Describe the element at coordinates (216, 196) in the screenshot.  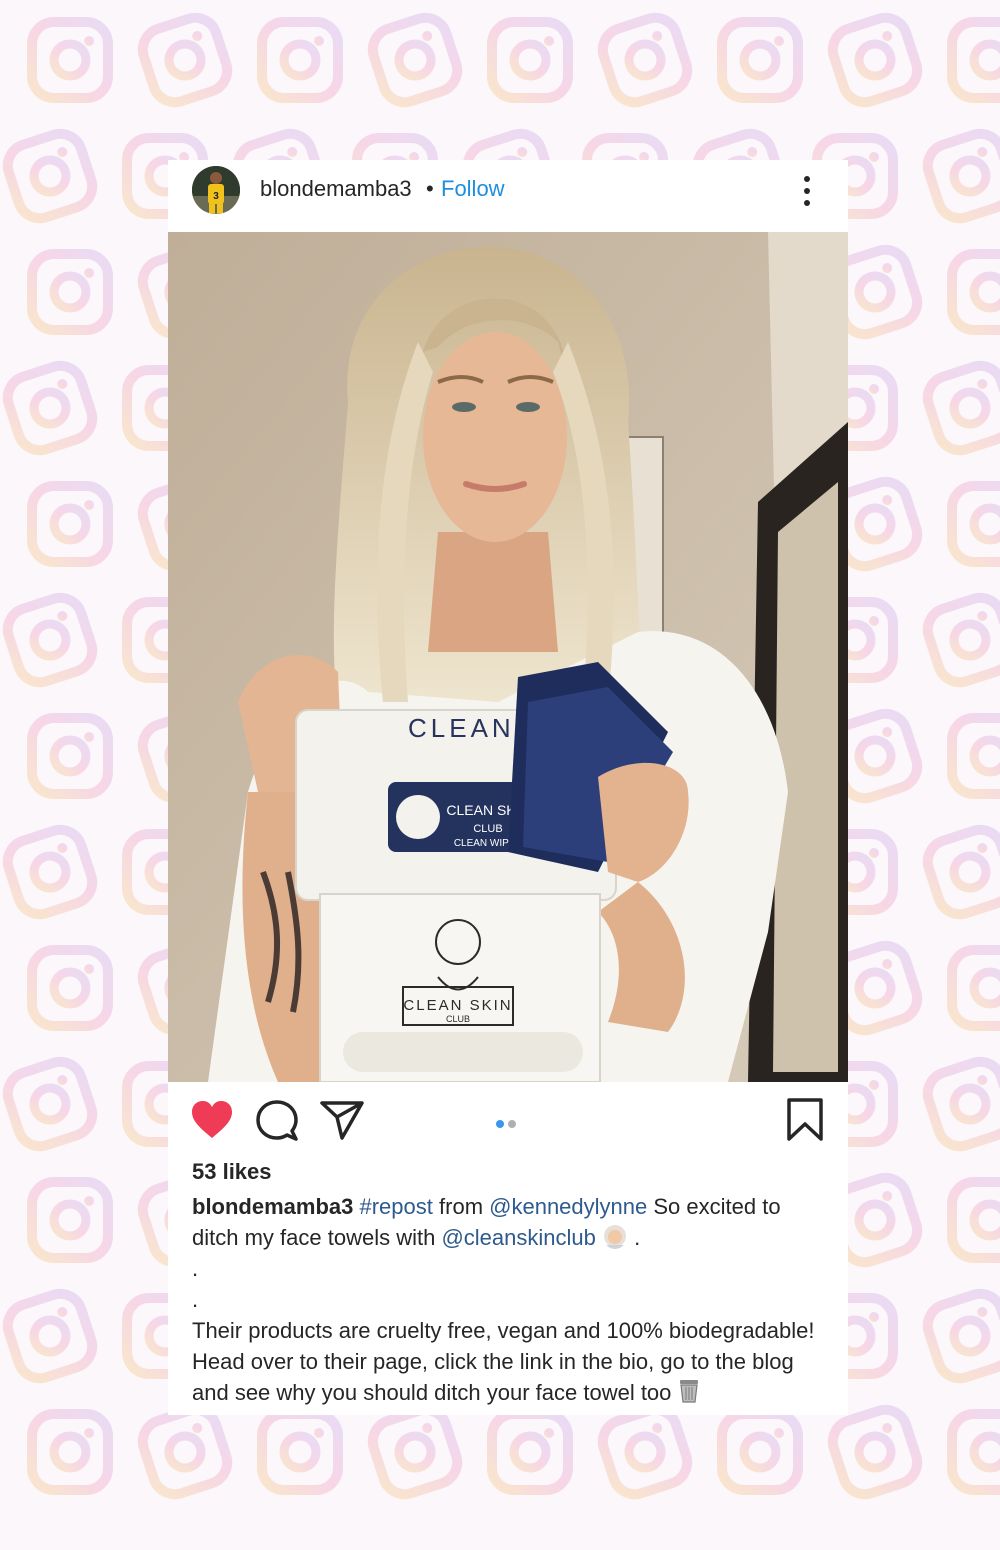
I see `svg-text: 3` at that location.